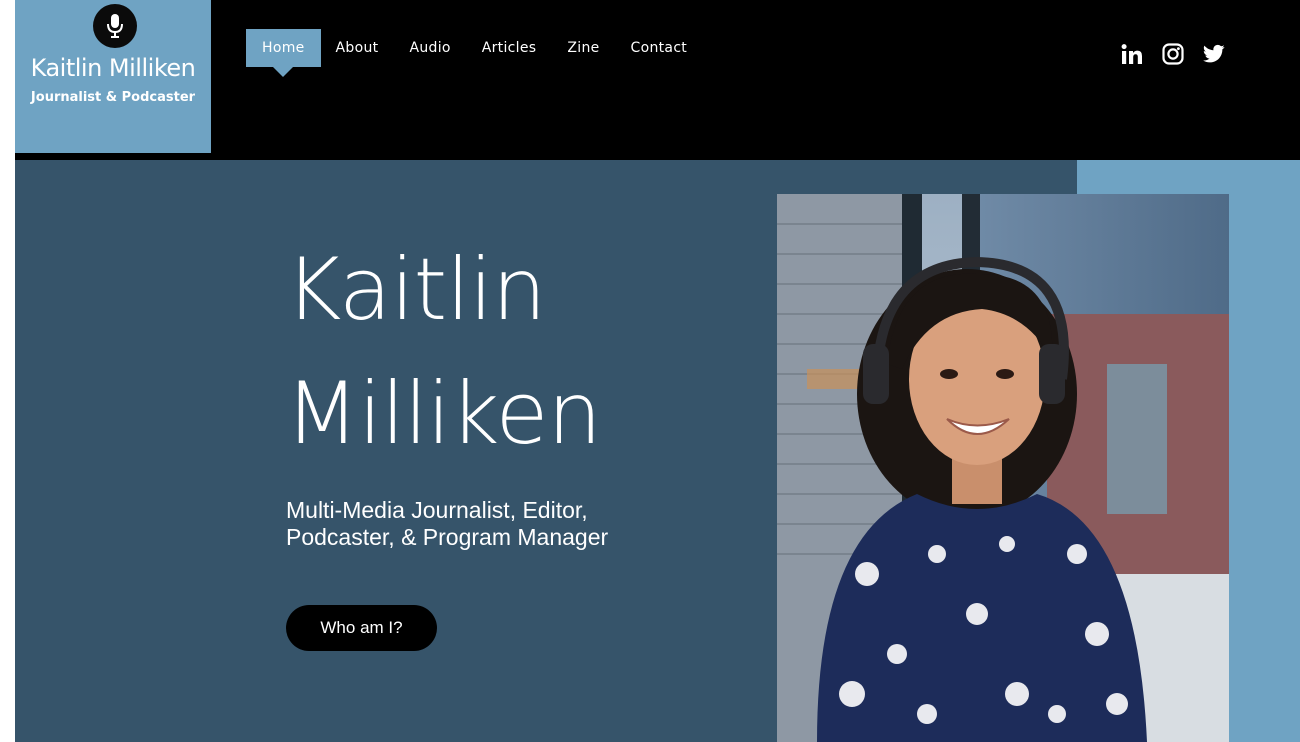 The image size is (1300, 742). I want to click on linkedin-icon, so click(1132, 54).